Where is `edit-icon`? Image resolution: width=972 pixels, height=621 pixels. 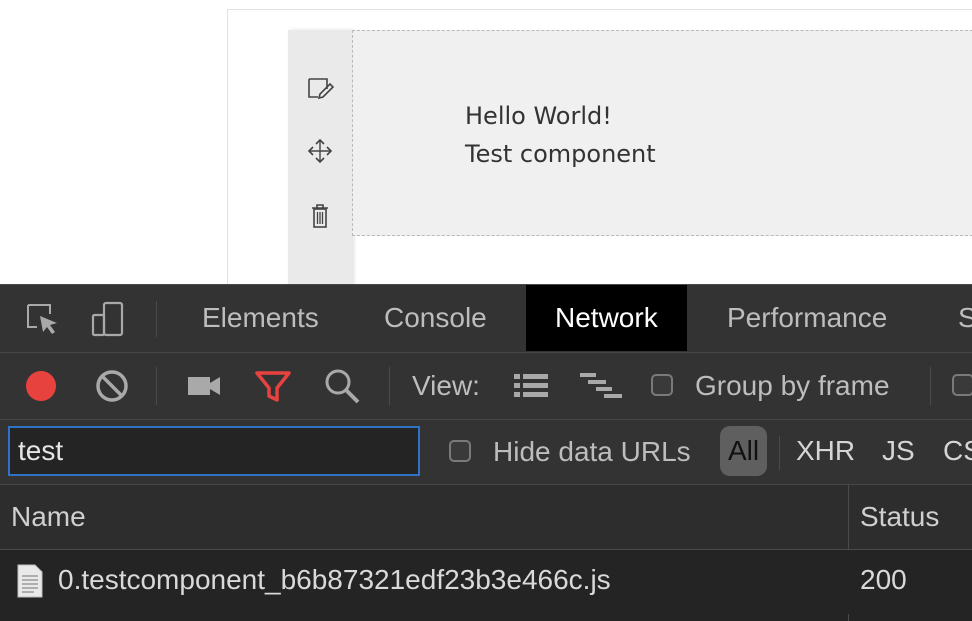 edit-icon is located at coordinates (320, 89).